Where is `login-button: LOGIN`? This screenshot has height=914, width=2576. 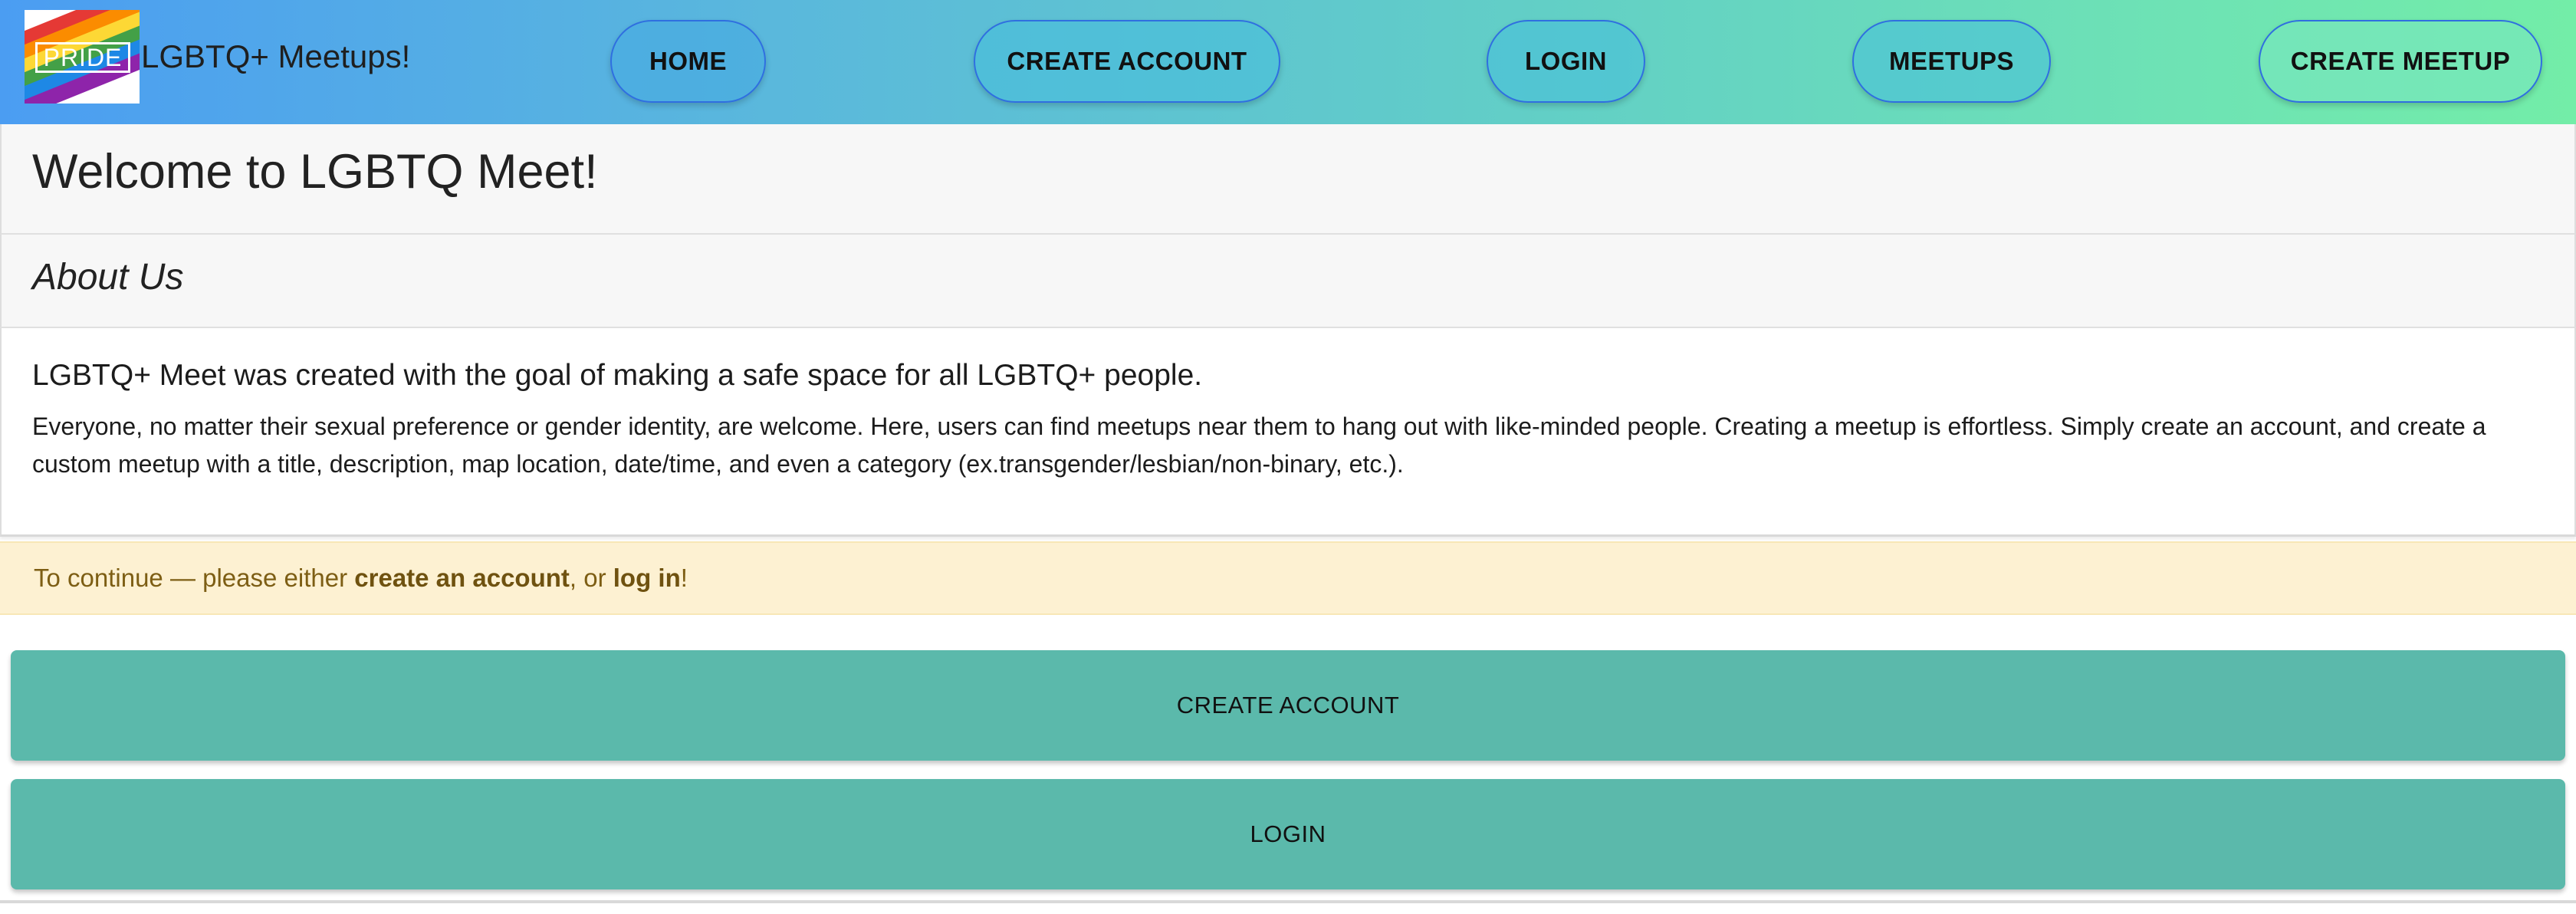 login-button: LOGIN is located at coordinates (1288, 834).